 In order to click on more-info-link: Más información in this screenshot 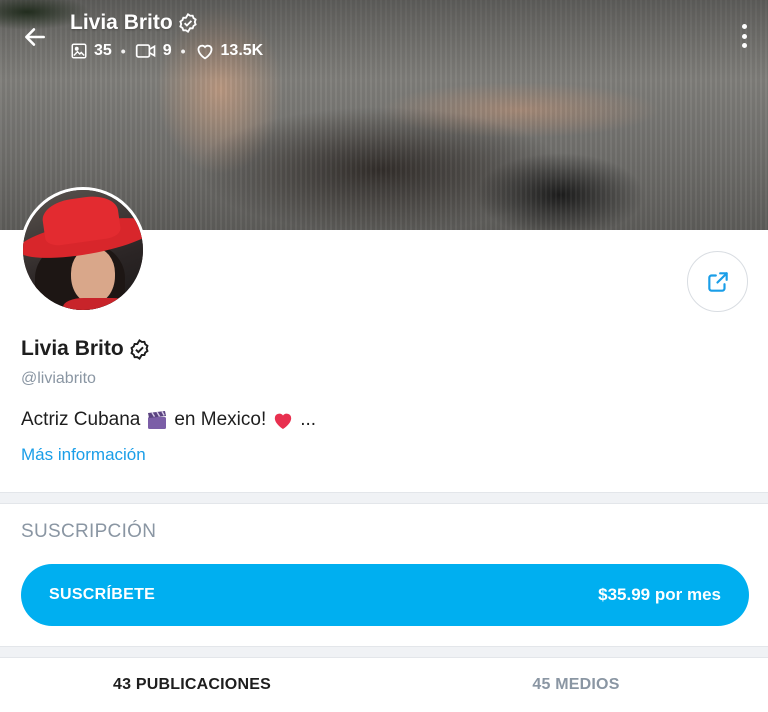, I will do `click(83, 455)`.